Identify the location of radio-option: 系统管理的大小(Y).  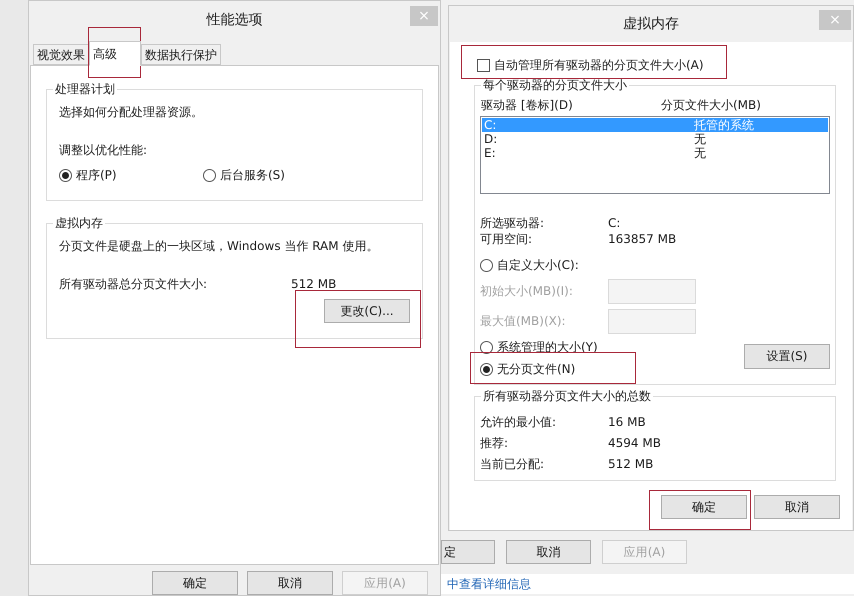
(539, 347).